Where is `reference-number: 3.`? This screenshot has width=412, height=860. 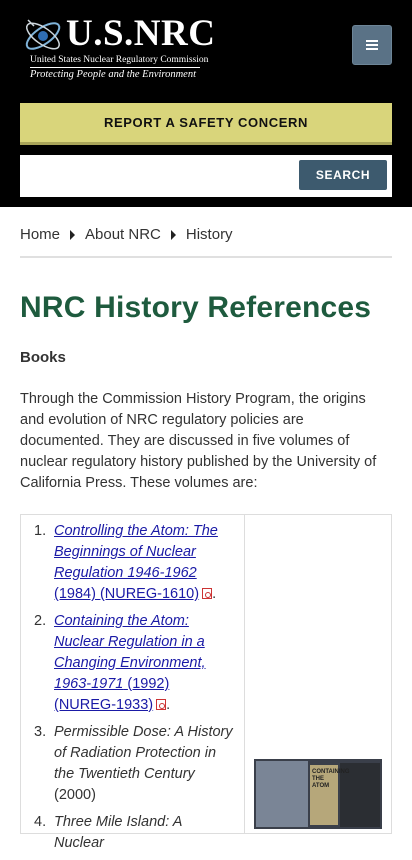 reference-number: 3. is located at coordinates (40, 732).